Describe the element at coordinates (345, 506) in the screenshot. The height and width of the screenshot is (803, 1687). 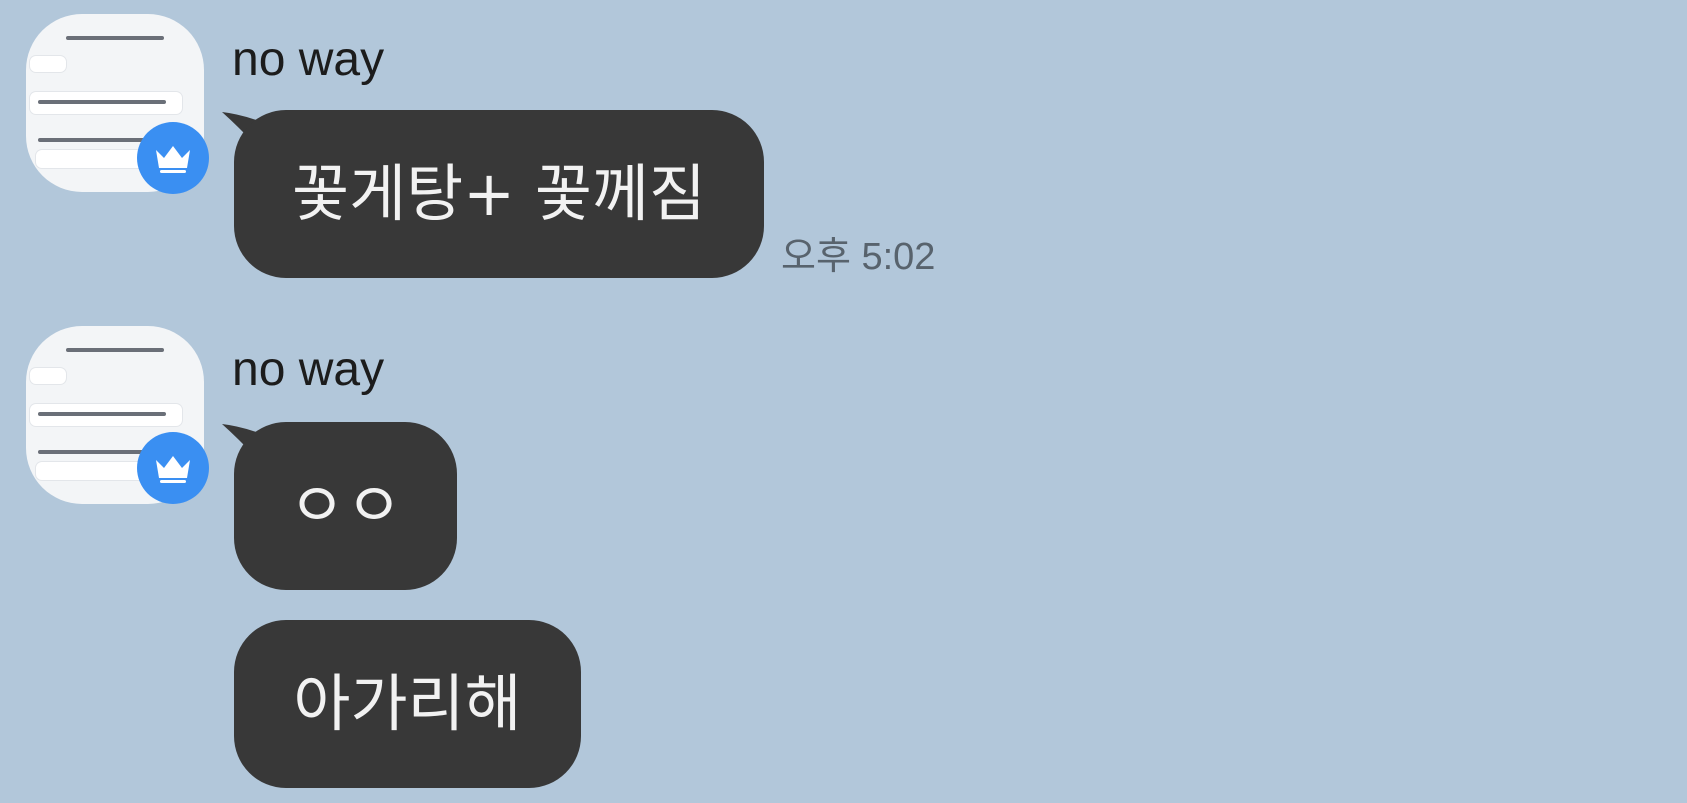
I see `message-bubble: ㅇㅇ` at that location.